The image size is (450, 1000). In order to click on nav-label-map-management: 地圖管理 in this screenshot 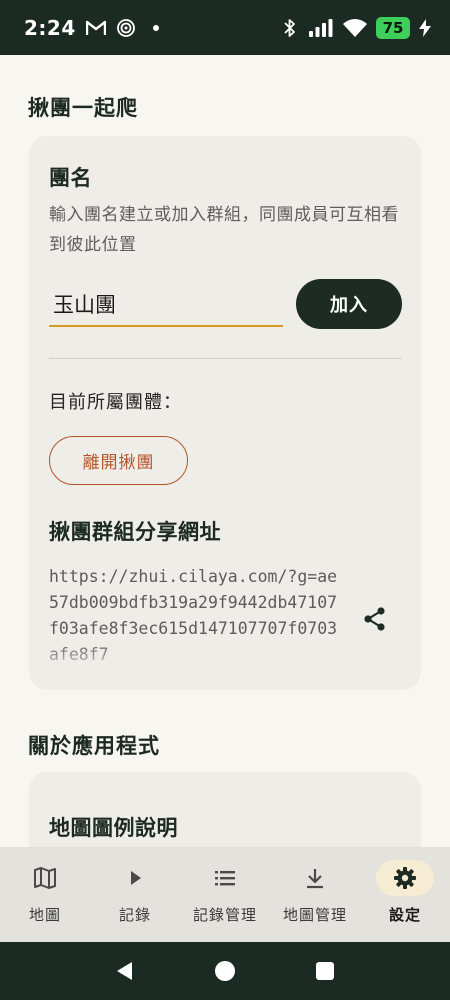, I will do `click(314, 915)`.